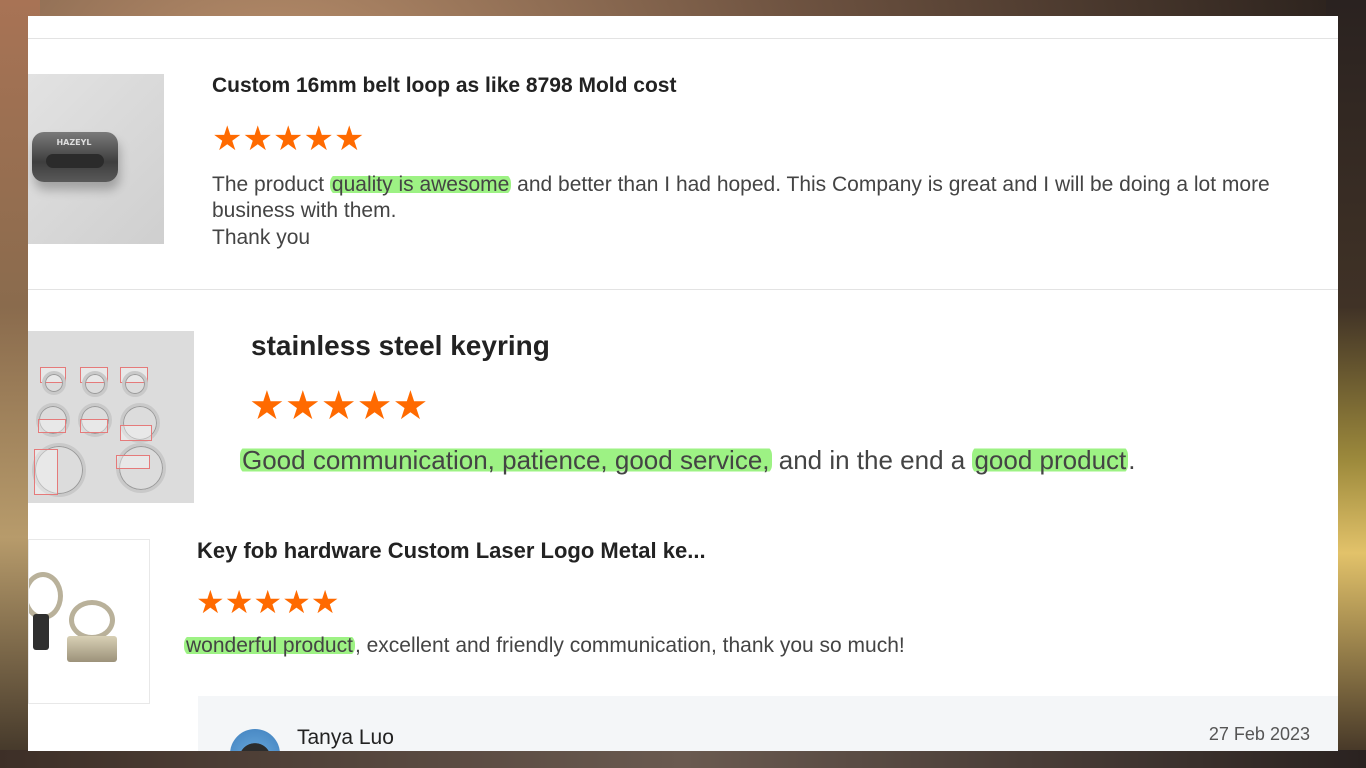 Image resolution: width=1366 pixels, height=768 pixels. What do you see at coordinates (683, 38) in the screenshot?
I see `top-divider` at bounding box center [683, 38].